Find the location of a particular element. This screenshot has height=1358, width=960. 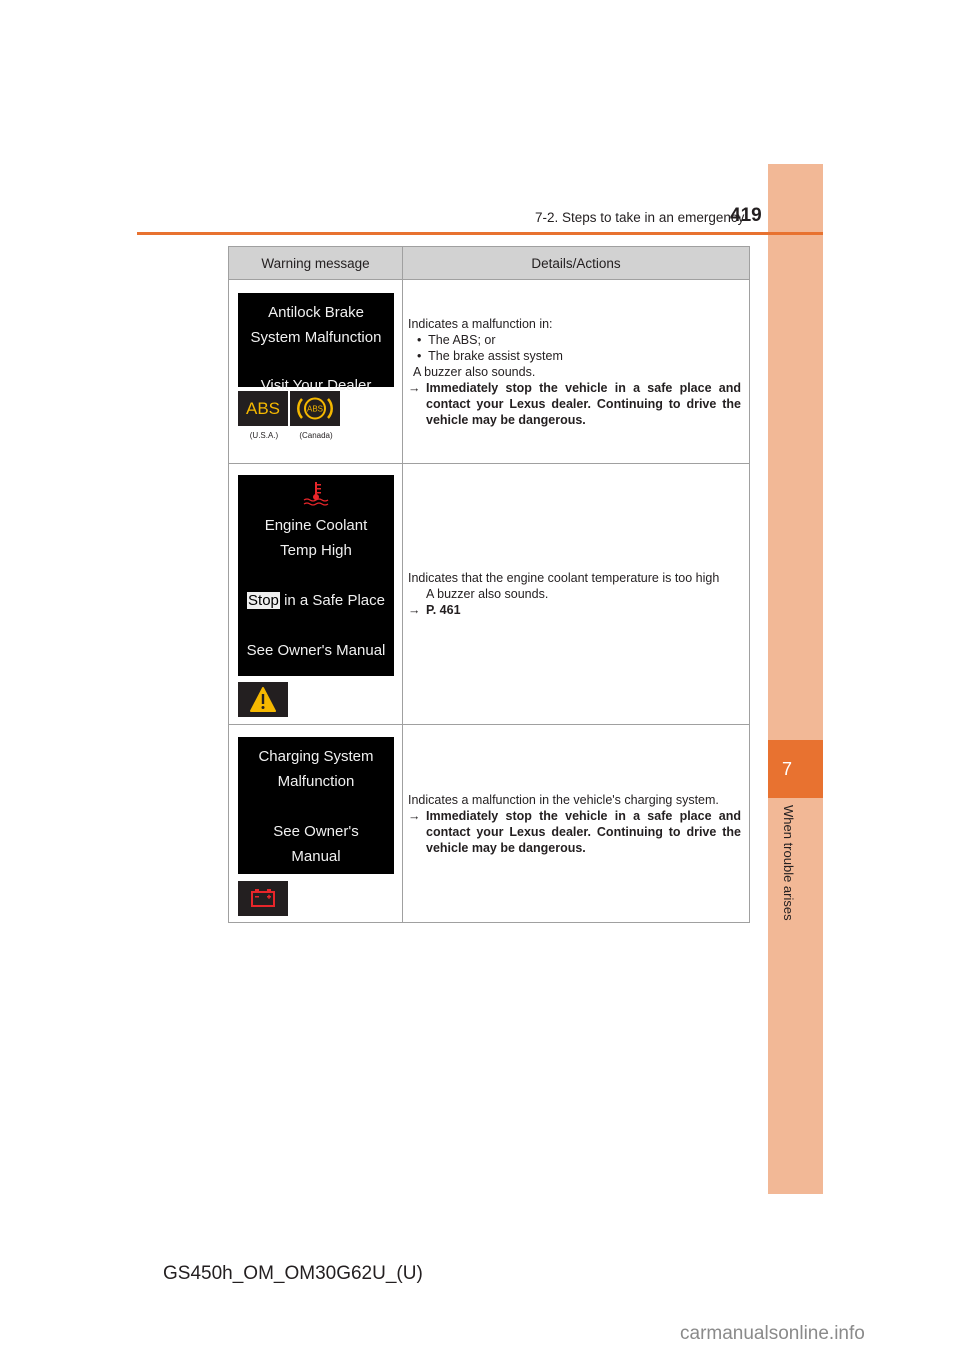

icon-caption-usa: (U.S.A.) is located at coordinates (264, 435).